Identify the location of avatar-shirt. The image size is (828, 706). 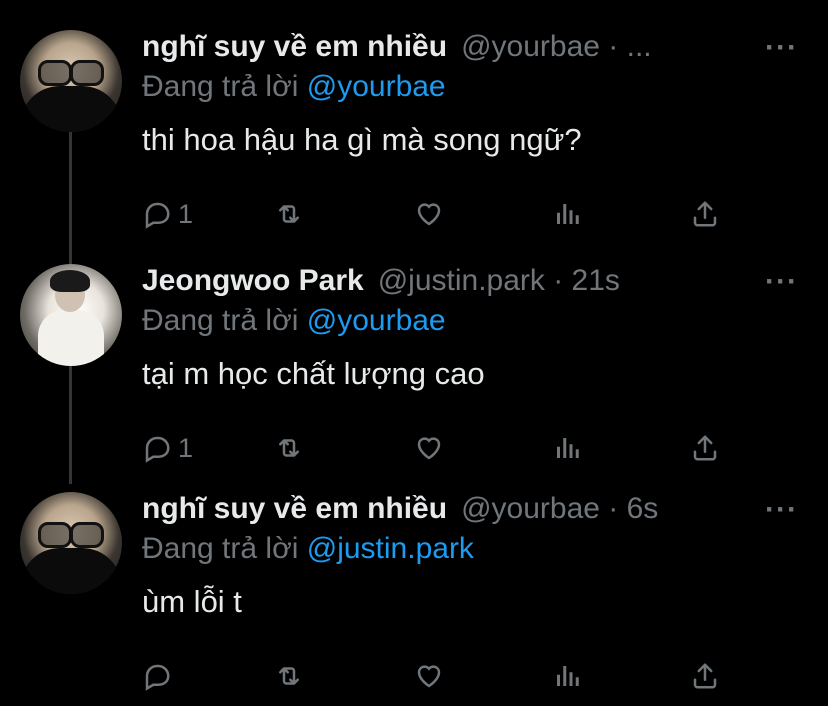
(71, 338).